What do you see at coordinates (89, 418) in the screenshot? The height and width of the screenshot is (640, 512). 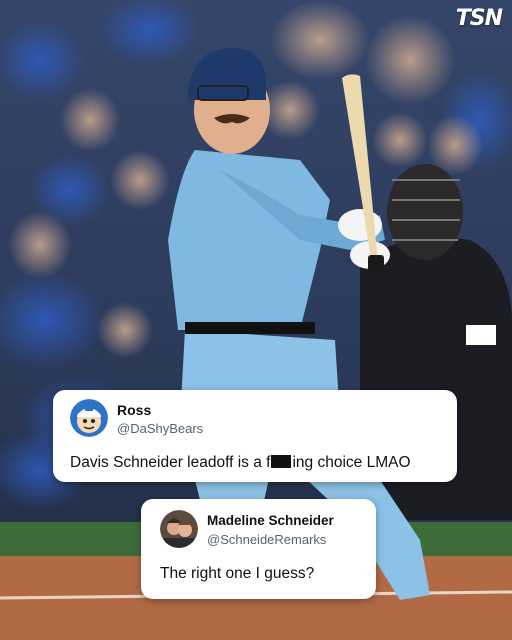 I see `cartoon-avatar-icon` at bounding box center [89, 418].